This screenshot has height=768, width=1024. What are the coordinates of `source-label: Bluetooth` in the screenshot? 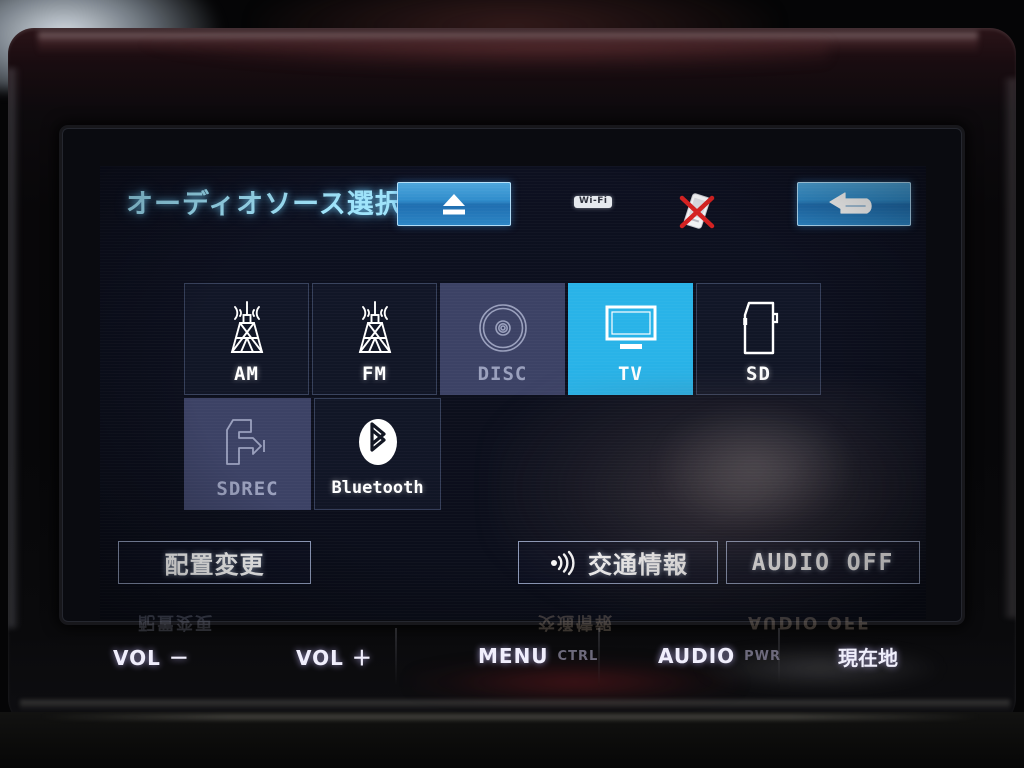 It's located at (377, 488).